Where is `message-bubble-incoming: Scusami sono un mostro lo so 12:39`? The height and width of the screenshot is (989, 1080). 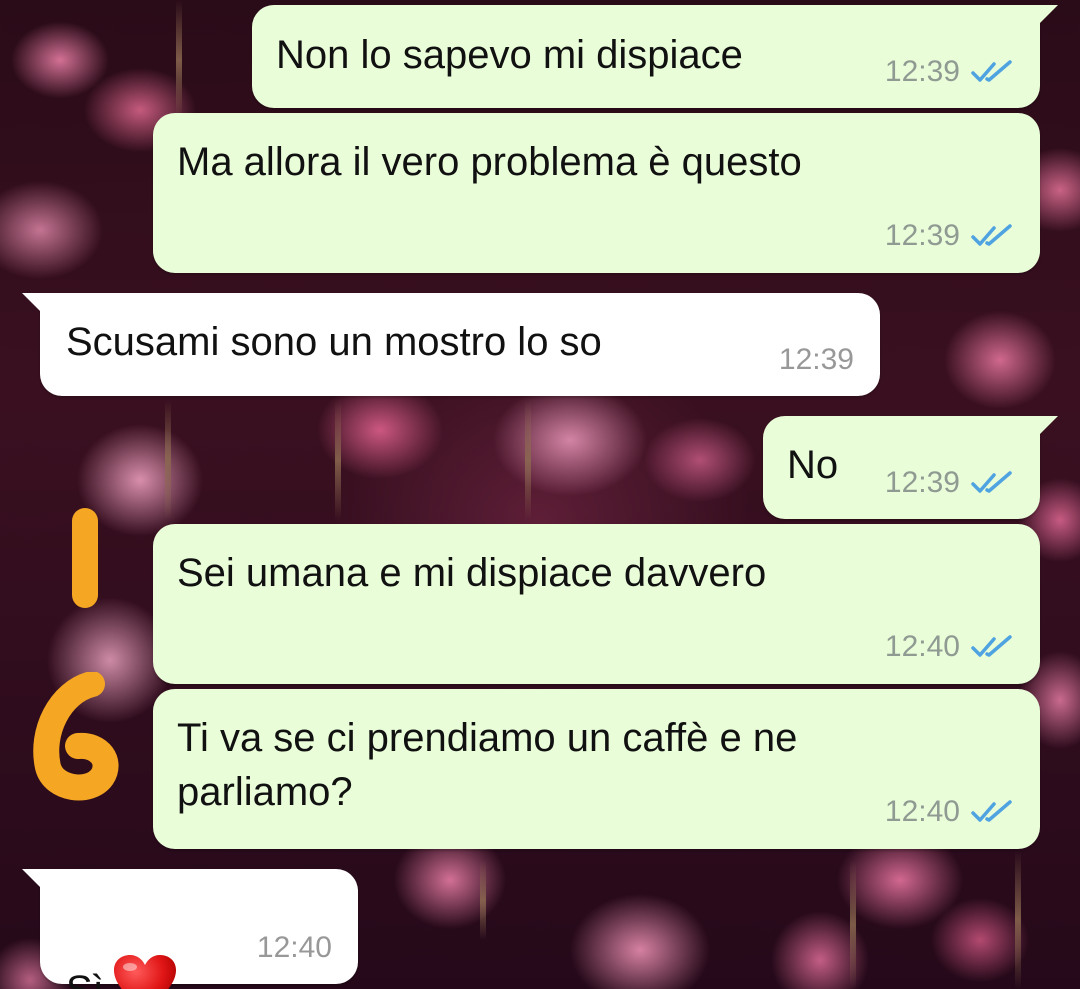
message-bubble-incoming: Scusami sono un mostro lo so 12:39 is located at coordinates (451, 344).